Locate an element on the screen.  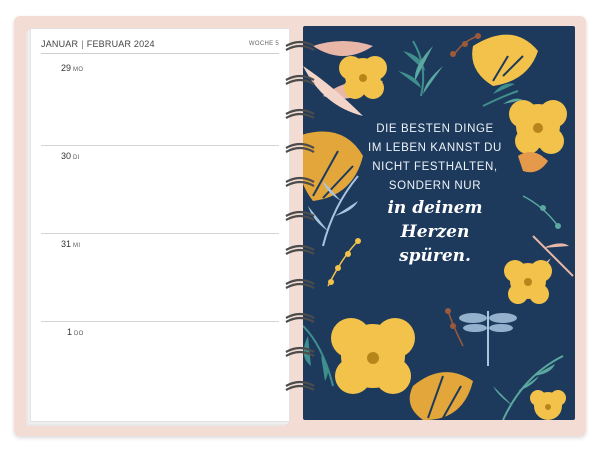
quote-line: DIE BESTEN DINGE is located at coordinates (435, 129).